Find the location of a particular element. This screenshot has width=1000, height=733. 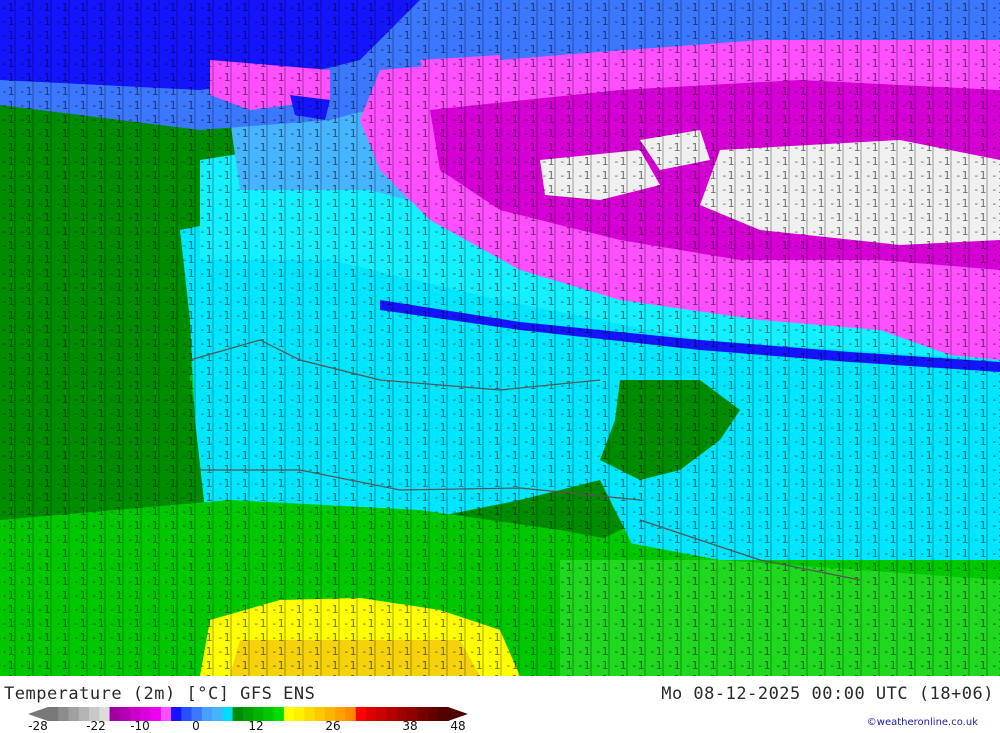

legend-tick-label: 12 is located at coordinates (256, 726).